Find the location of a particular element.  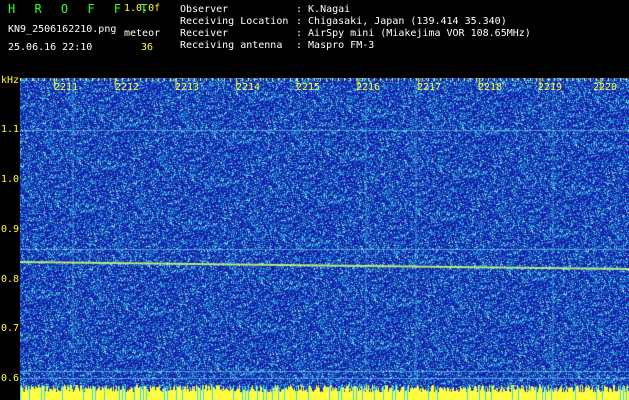

observer-label: Observer is located at coordinates (204, 9).